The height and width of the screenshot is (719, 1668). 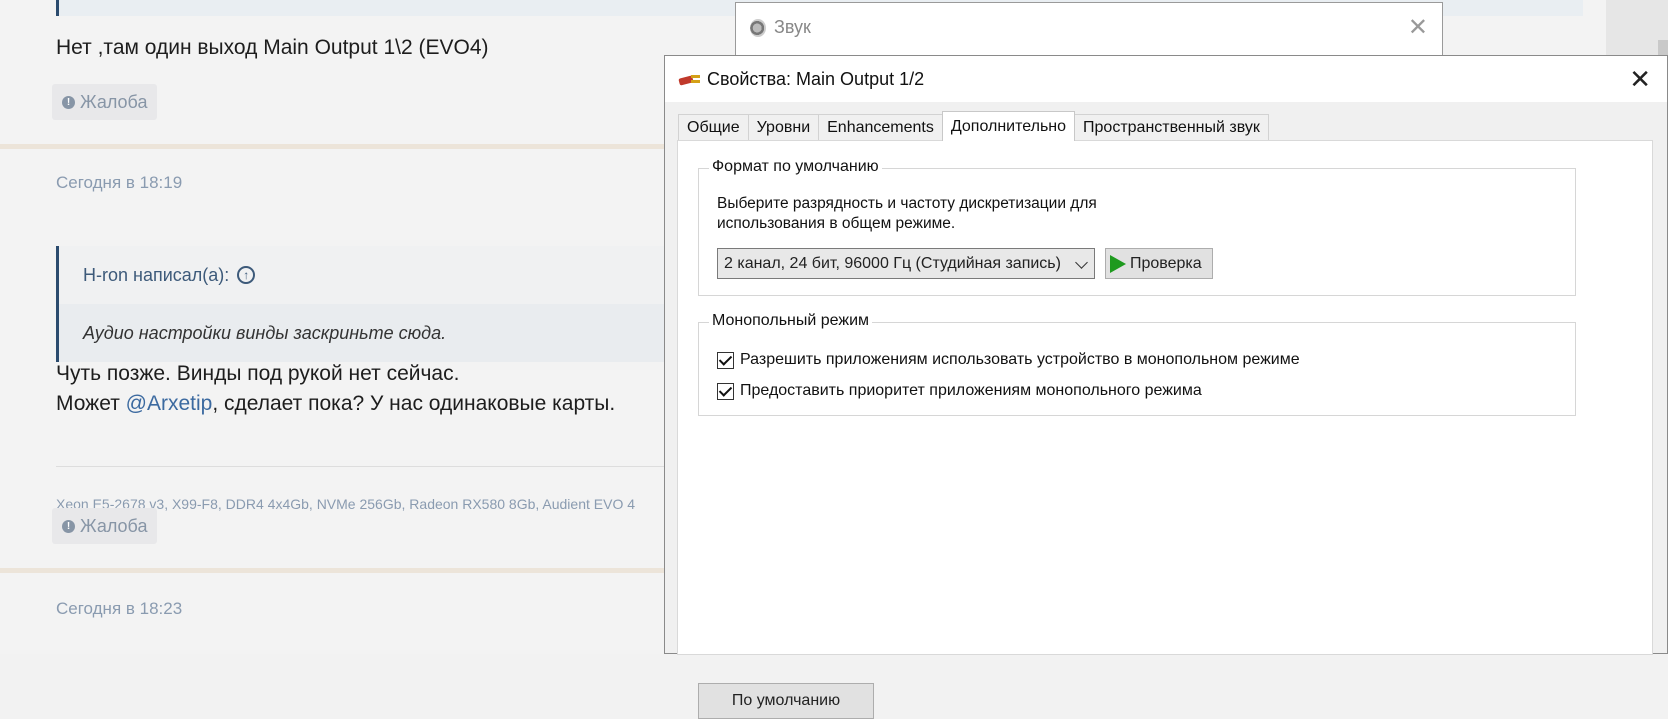 What do you see at coordinates (713, 127) in the screenshot?
I see `tab-general: Общие` at bounding box center [713, 127].